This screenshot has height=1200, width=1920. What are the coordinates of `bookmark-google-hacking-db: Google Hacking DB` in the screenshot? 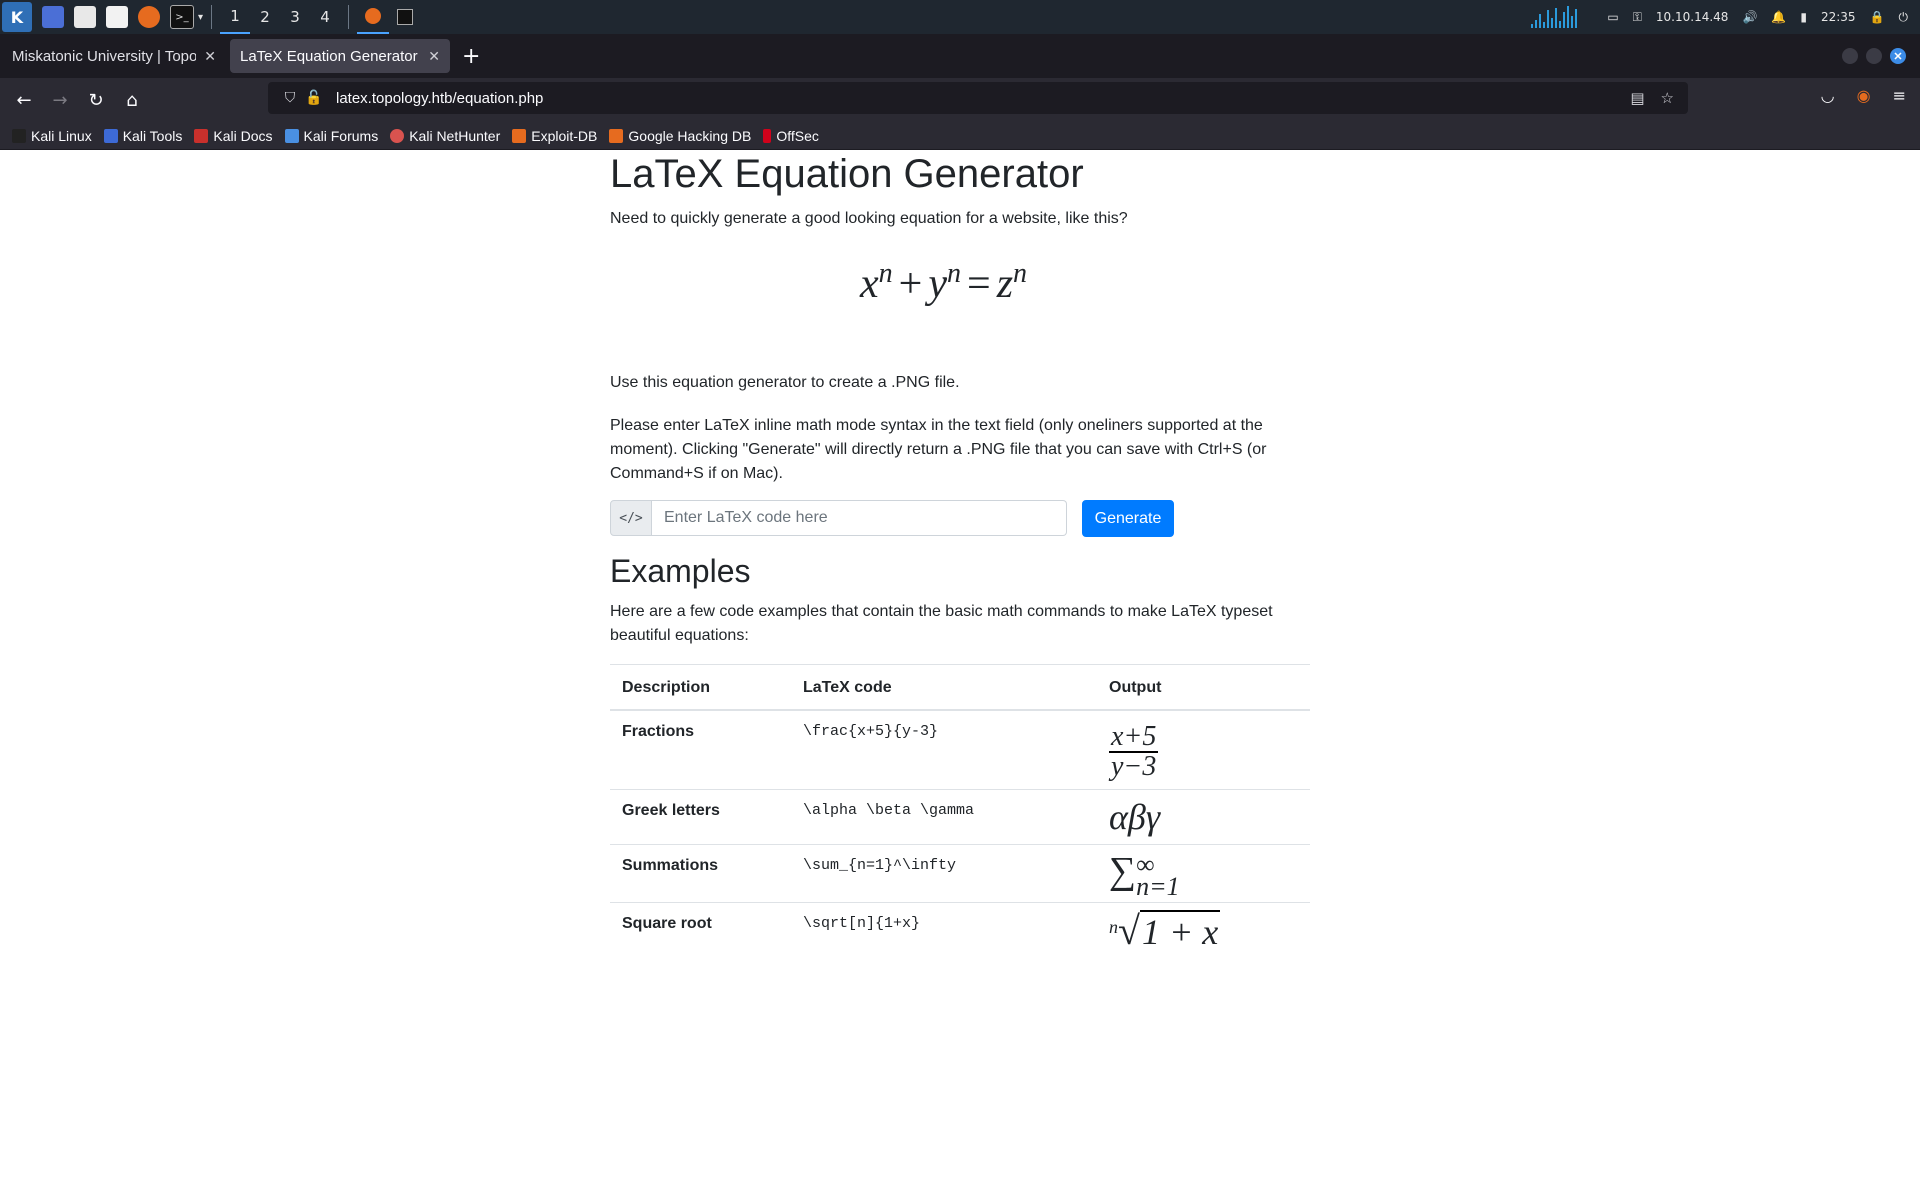 It's located at (680, 136).